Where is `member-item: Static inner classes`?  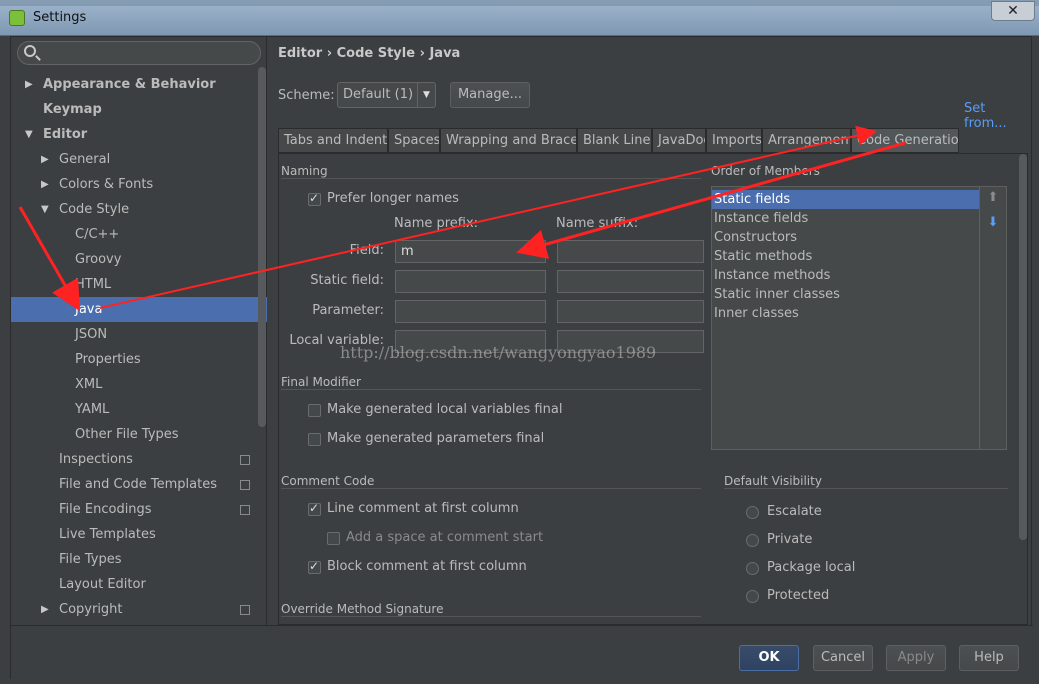
member-item: Static inner classes is located at coordinates (846, 294).